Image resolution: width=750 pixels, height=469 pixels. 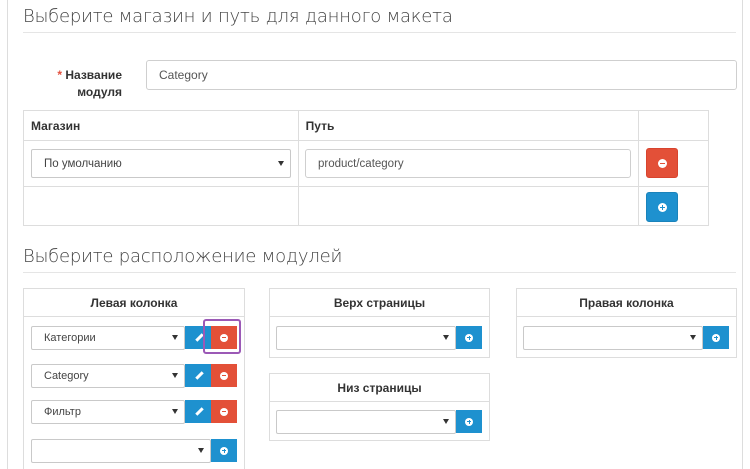 I want to click on top-add-module-button, so click(x=469, y=337).